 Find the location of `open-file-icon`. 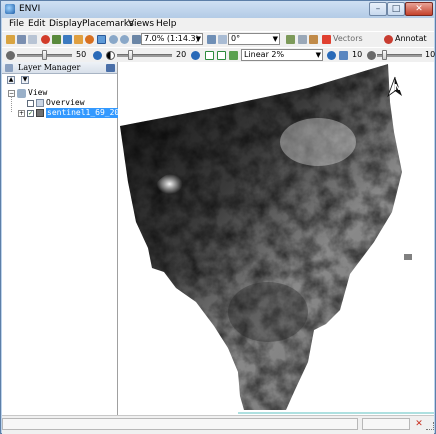

open-file-icon is located at coordinates (10, 39).